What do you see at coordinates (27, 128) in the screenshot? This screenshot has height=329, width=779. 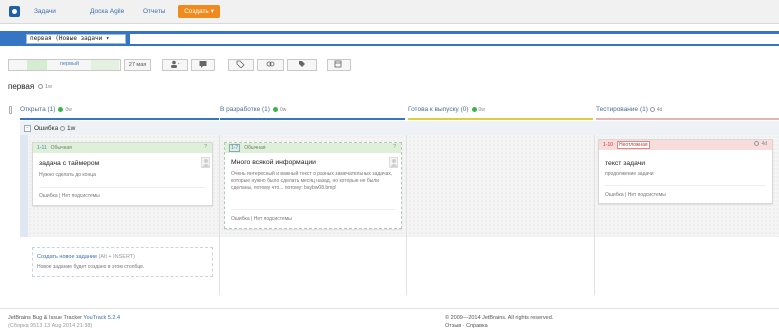 I see `swimlane-toggle: −` at bounding box center [27, 128].